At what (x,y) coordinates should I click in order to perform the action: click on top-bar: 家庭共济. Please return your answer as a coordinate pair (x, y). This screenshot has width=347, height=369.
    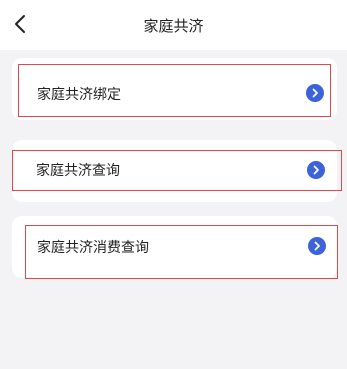
    Looking at the image, I should click on (173, 25).